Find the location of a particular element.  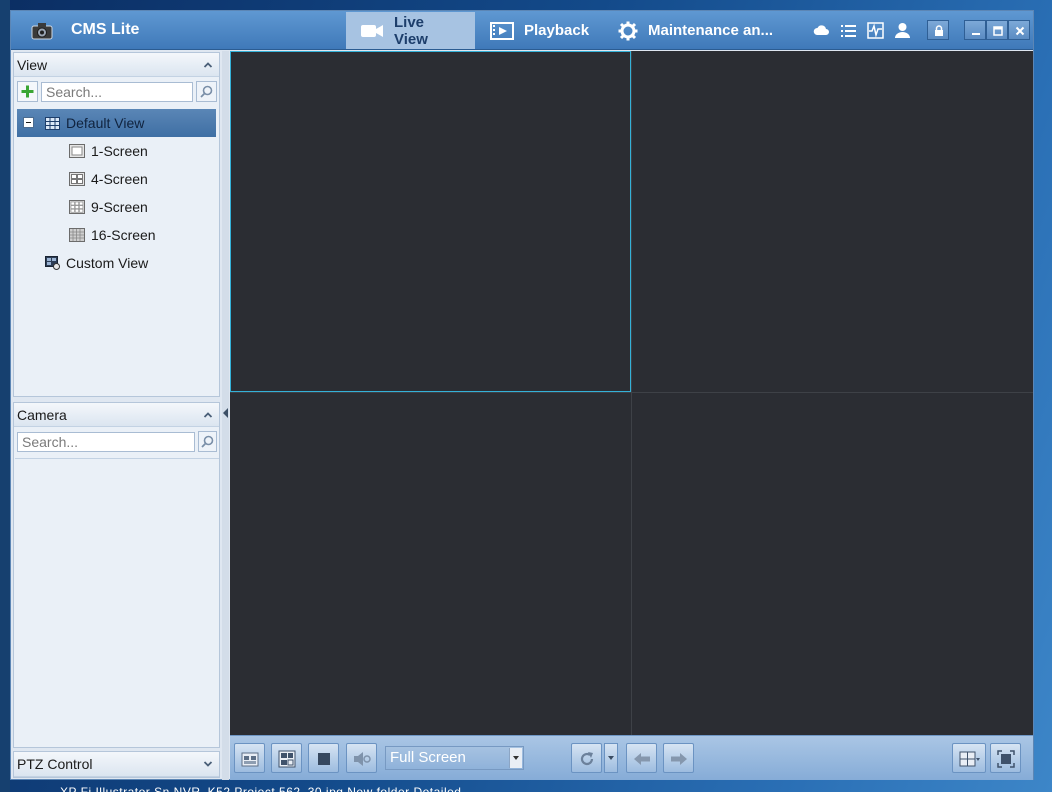

mute-button is located at coordinates (361, 758).